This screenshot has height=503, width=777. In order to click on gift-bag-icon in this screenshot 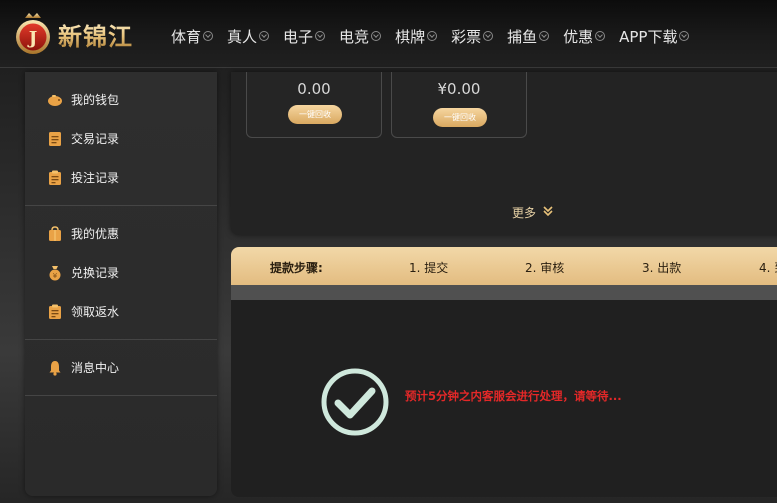, I will do `click(55, 233)`.